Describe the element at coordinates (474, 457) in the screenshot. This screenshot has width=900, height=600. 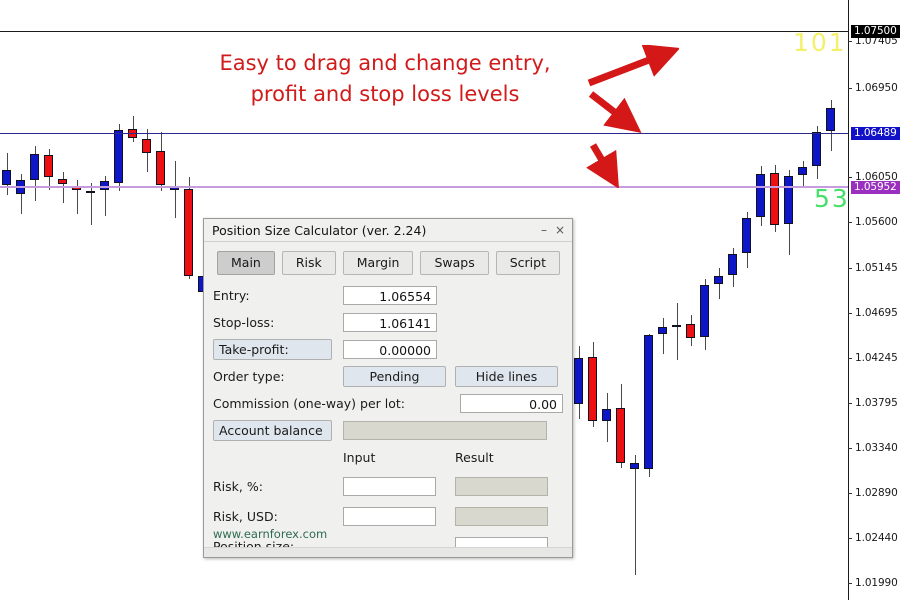
I see `result-column-header: Result` at that location.